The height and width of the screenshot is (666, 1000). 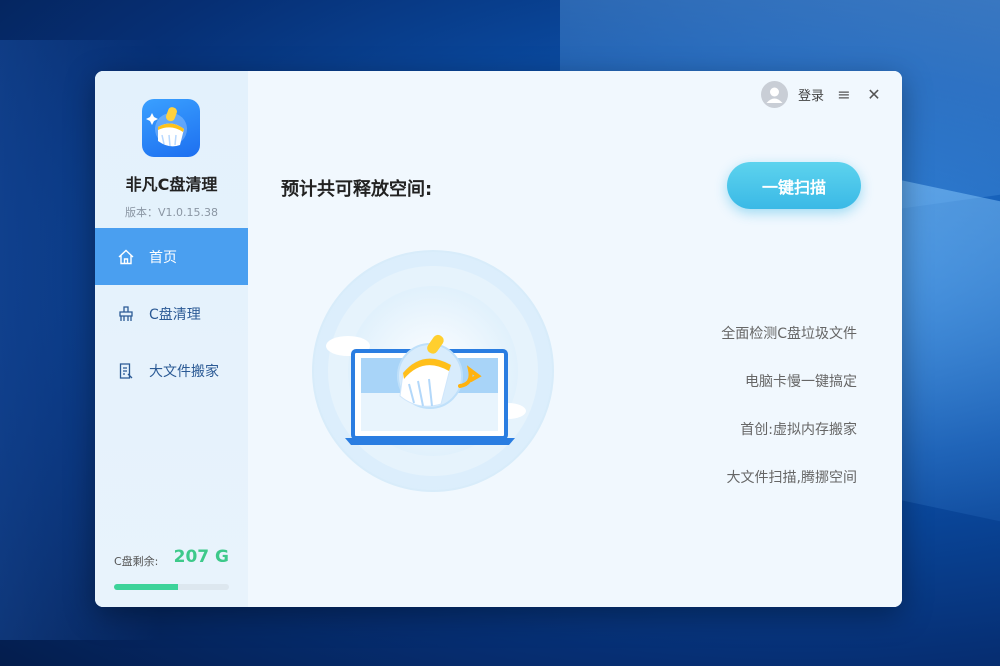 What do you see at coordinates (789, 420) in the screenshot?
I see `feature-list: 全面检测C盘垃圾文件 电脑卡慢一键搞定 首创:虚拟内存搬家 大文件扫描,腾挪空间` at bounding box center [789, 420].